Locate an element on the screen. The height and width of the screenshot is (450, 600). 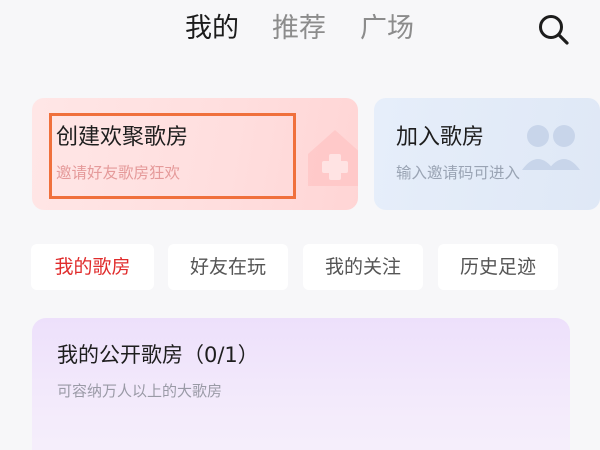
create-room-subtitle: 邀请好友歌房狂欢 is located at coordinates (118, 173).